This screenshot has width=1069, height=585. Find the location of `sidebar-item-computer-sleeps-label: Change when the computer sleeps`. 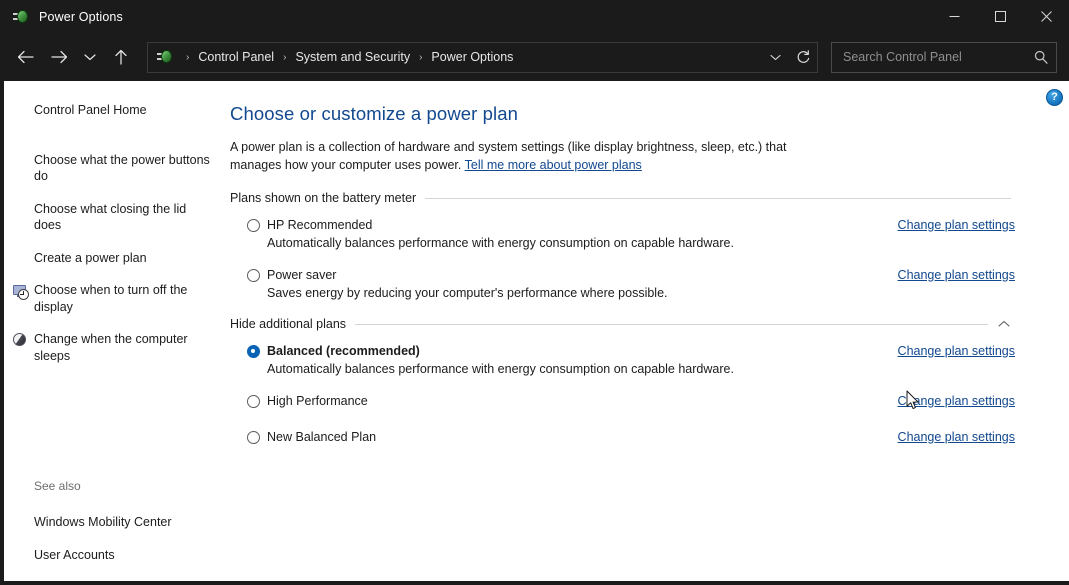

sidebar-item-computer-sleeps-label: Change when the computer sleeps is located at coordinates (111, 347).